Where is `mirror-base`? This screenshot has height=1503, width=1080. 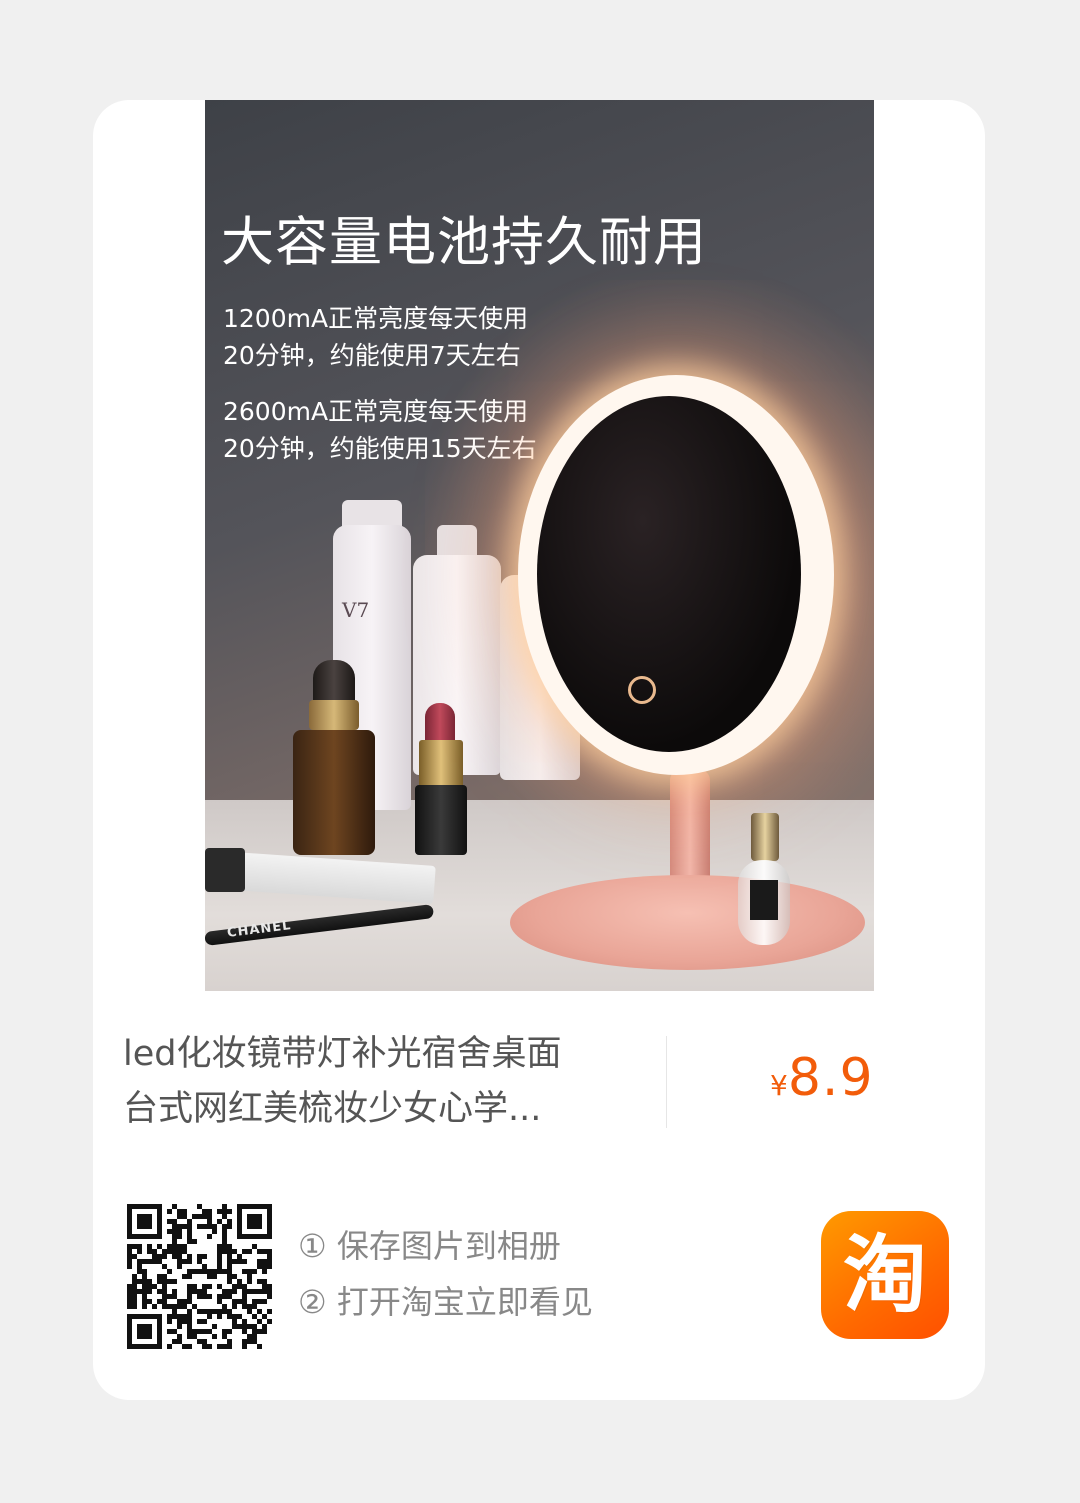 mirror-base is located at coordinates (687, 922).